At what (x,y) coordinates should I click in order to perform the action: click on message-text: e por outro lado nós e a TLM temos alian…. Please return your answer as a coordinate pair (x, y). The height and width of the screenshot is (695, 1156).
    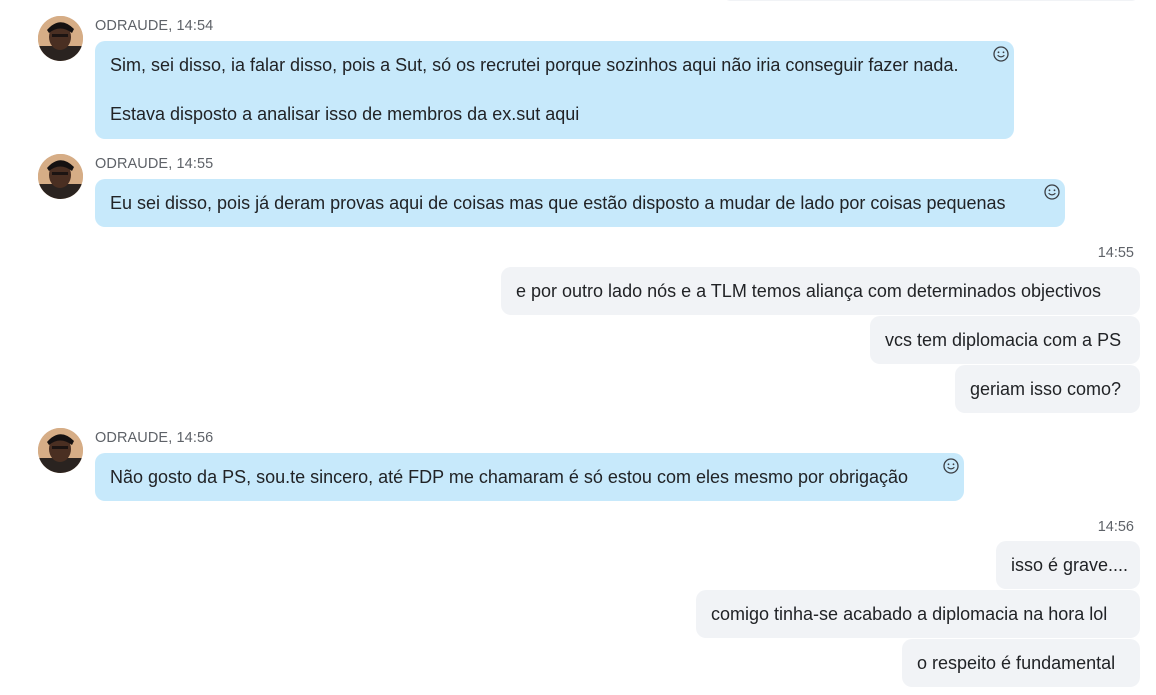
    Looking at the image, I should click on (808, 291).